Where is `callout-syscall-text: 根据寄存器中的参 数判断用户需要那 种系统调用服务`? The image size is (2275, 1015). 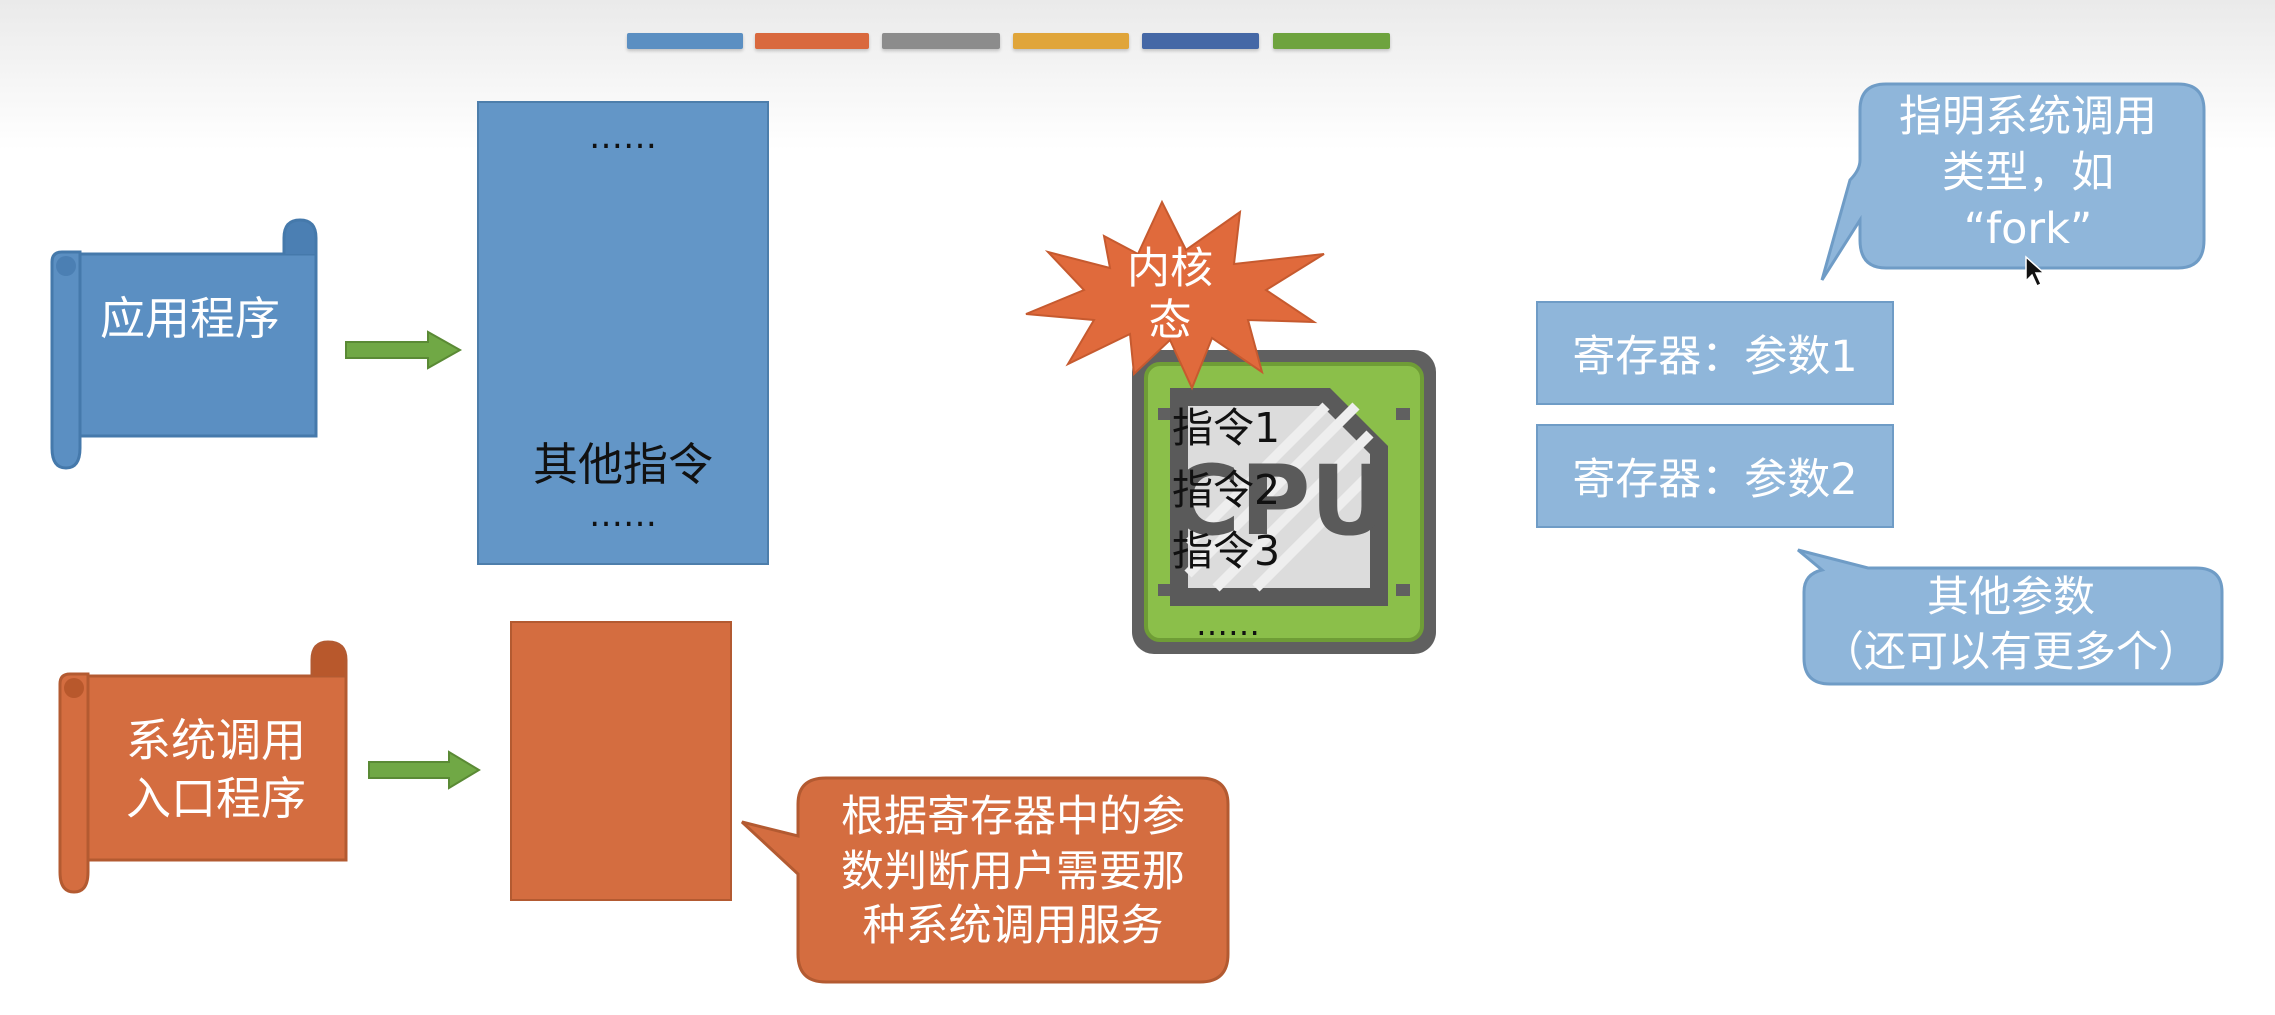 callout-syscall-text: 根据寄存器中的参 数判断用户需要那 种系统调用服务 is located at coordinates (1013, 872).